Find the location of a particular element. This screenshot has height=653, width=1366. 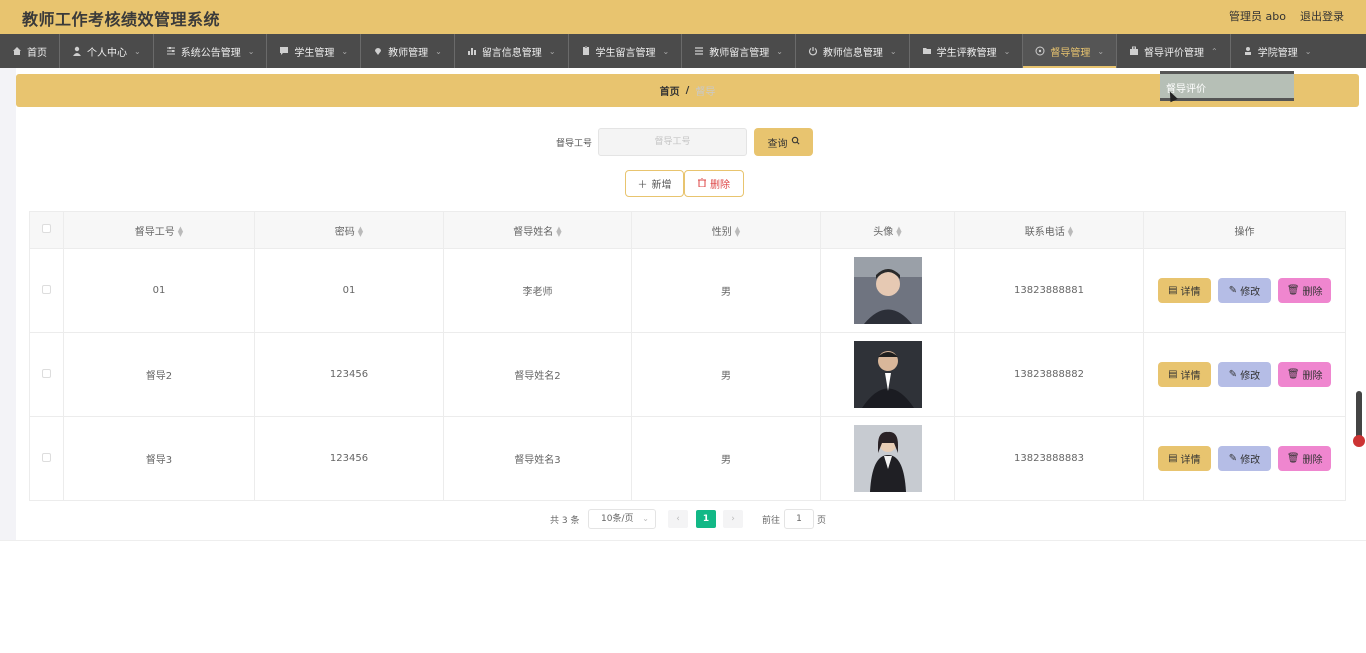

cell-actions: ▤ 详情 ✎ 修改 🗑 删除 is located at coordinates (1244, 458).